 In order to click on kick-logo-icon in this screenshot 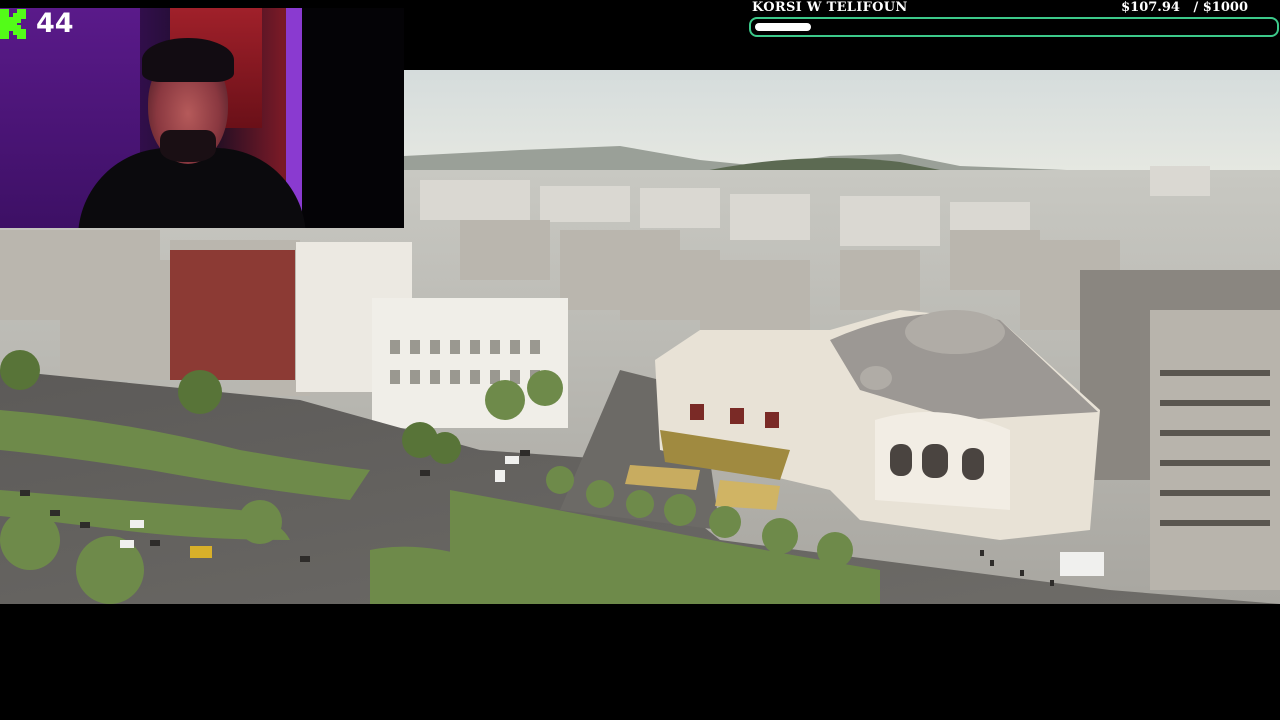, I will do `click(13, 24)`.